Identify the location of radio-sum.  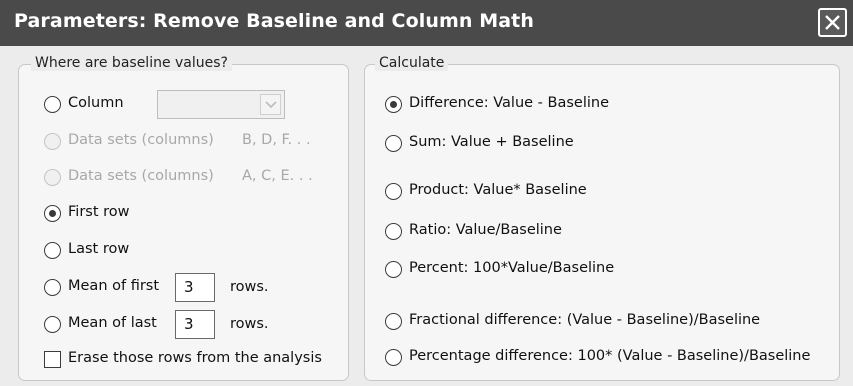
(393, 143).